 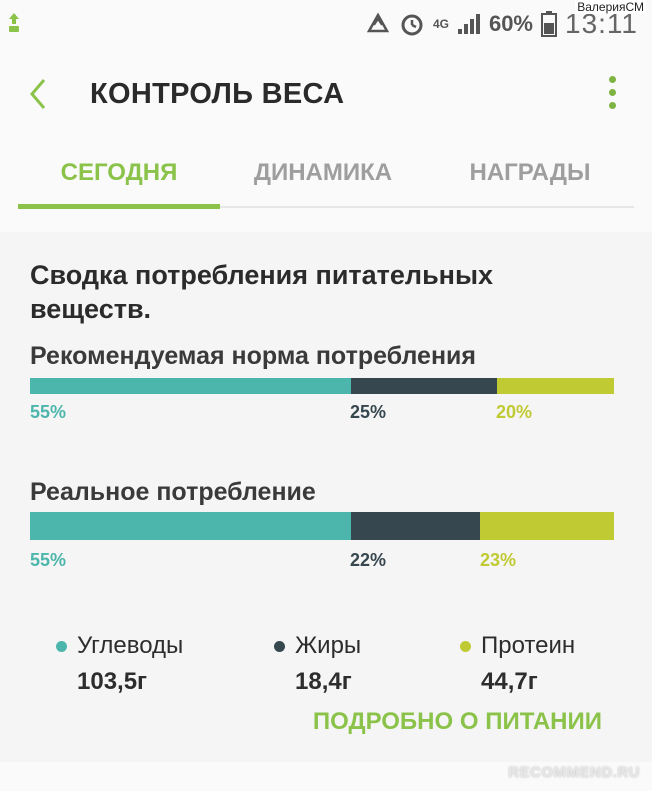 What do you see at coordinates (217, 94) in the screenshot?
I see `page-title: КОНТРОЛЬ ВЕСА` at bounding box center [217, 94].